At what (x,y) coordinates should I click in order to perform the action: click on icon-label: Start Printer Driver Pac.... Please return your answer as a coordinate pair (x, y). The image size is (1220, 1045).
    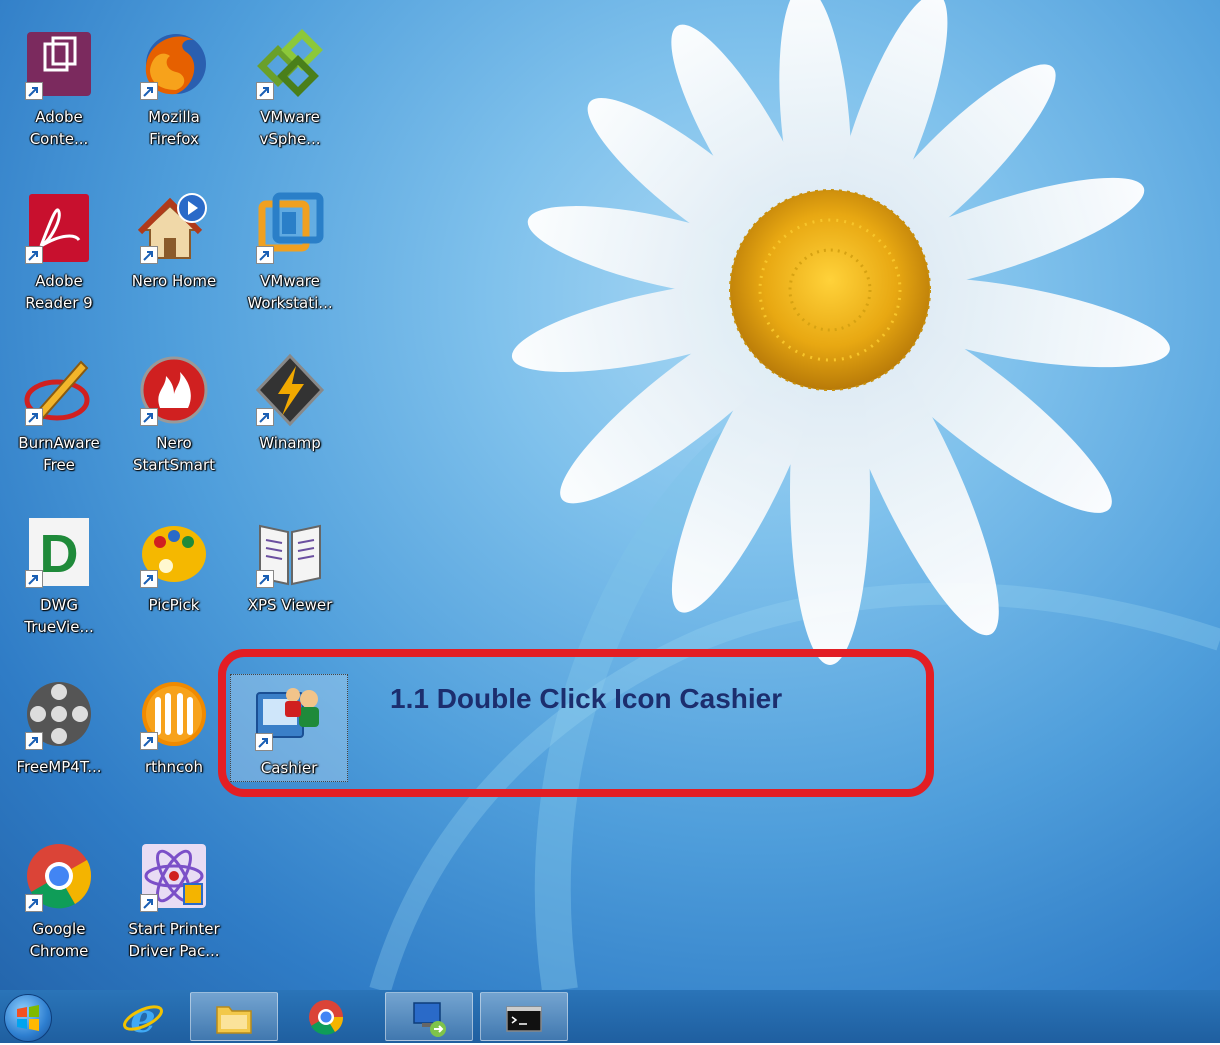
    Looking at the image, I should click on (174, 940).